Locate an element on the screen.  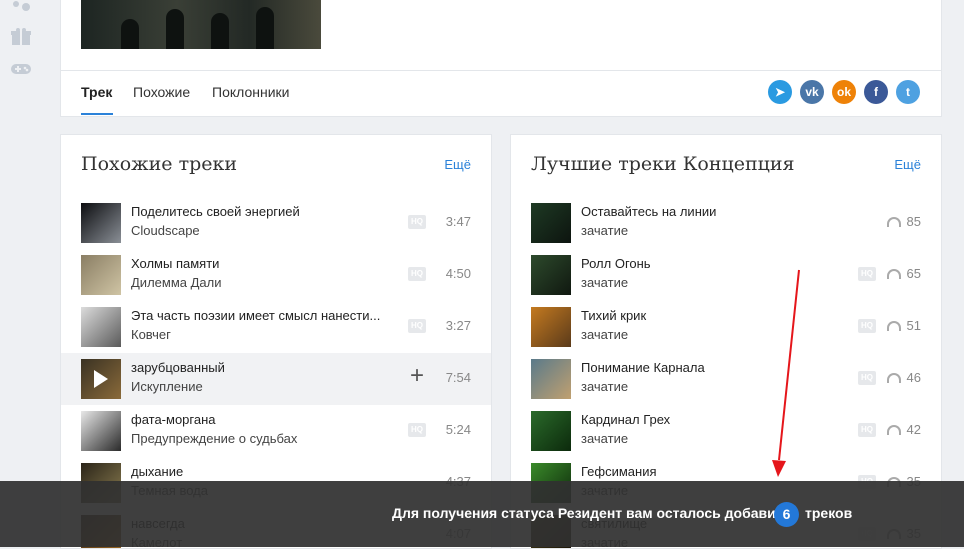
tracks-remaining-badge: 6 is located at coordinates (786, 514).